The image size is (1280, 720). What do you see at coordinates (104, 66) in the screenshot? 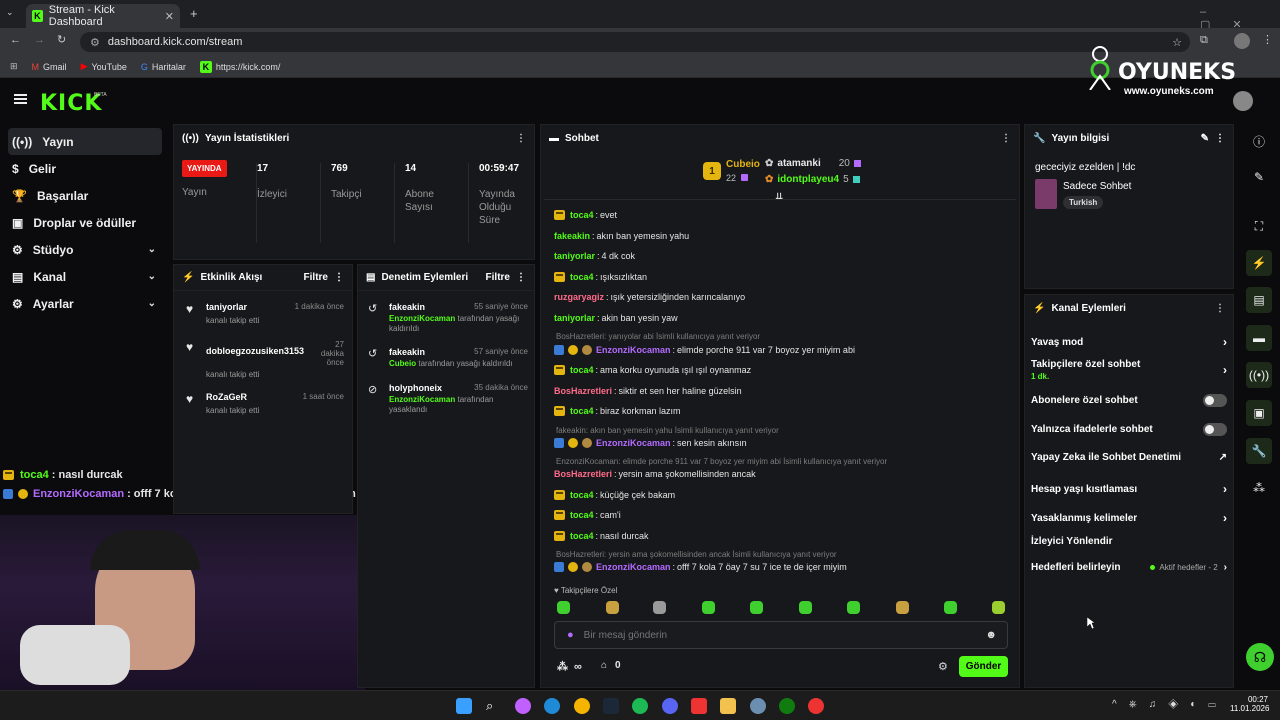
I see `bookmark-youtube: ▶ YouTube` at bounding box center [104, 66].